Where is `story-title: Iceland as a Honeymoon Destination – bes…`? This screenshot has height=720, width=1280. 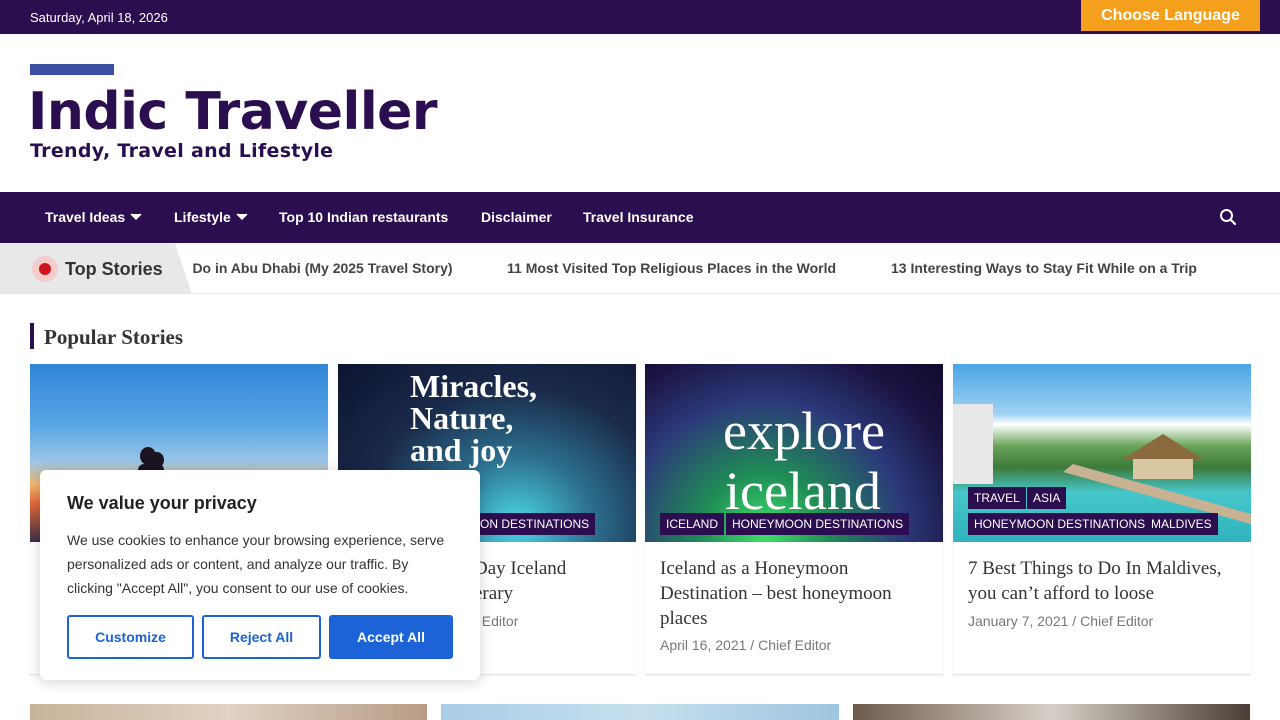 story-title: Iceland as a Honeymoon Destination – bes… is located at coordinates (794, 593).